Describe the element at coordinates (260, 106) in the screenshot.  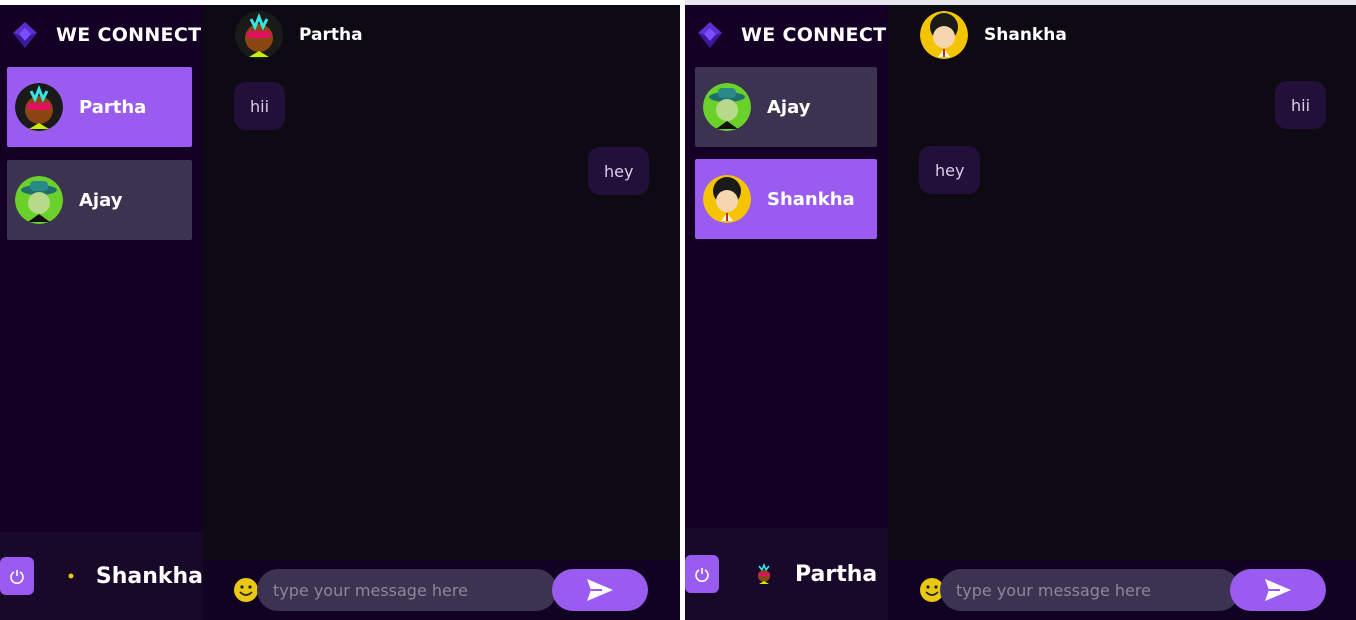
I see `message-received: hii` at that location.